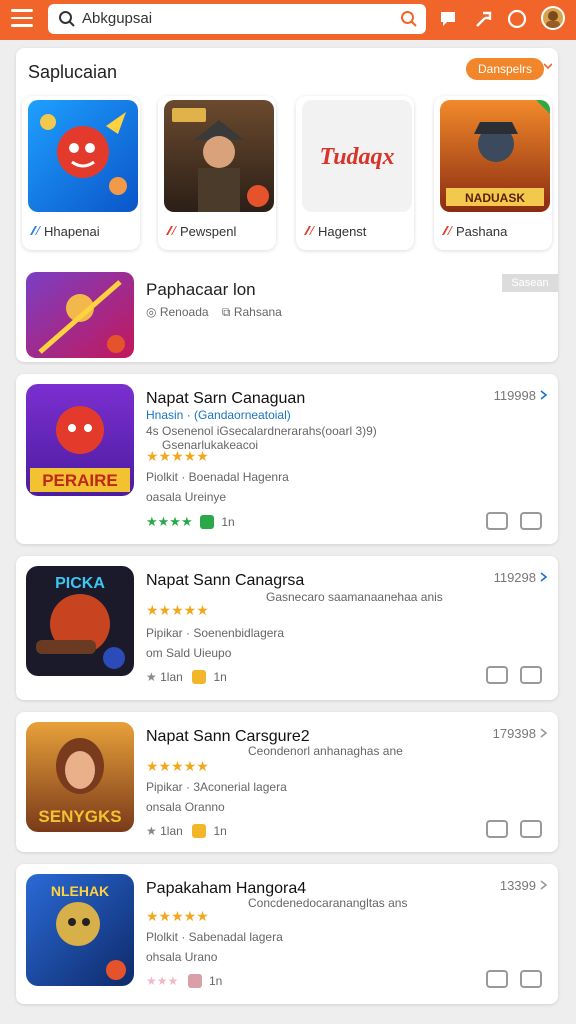 This screenshot has width=576, height=1024. What do you see at coordinates (201, 289) in the screenshot?
I see `featured-title: Paphacaar lon` at bounding box center [201, 289].